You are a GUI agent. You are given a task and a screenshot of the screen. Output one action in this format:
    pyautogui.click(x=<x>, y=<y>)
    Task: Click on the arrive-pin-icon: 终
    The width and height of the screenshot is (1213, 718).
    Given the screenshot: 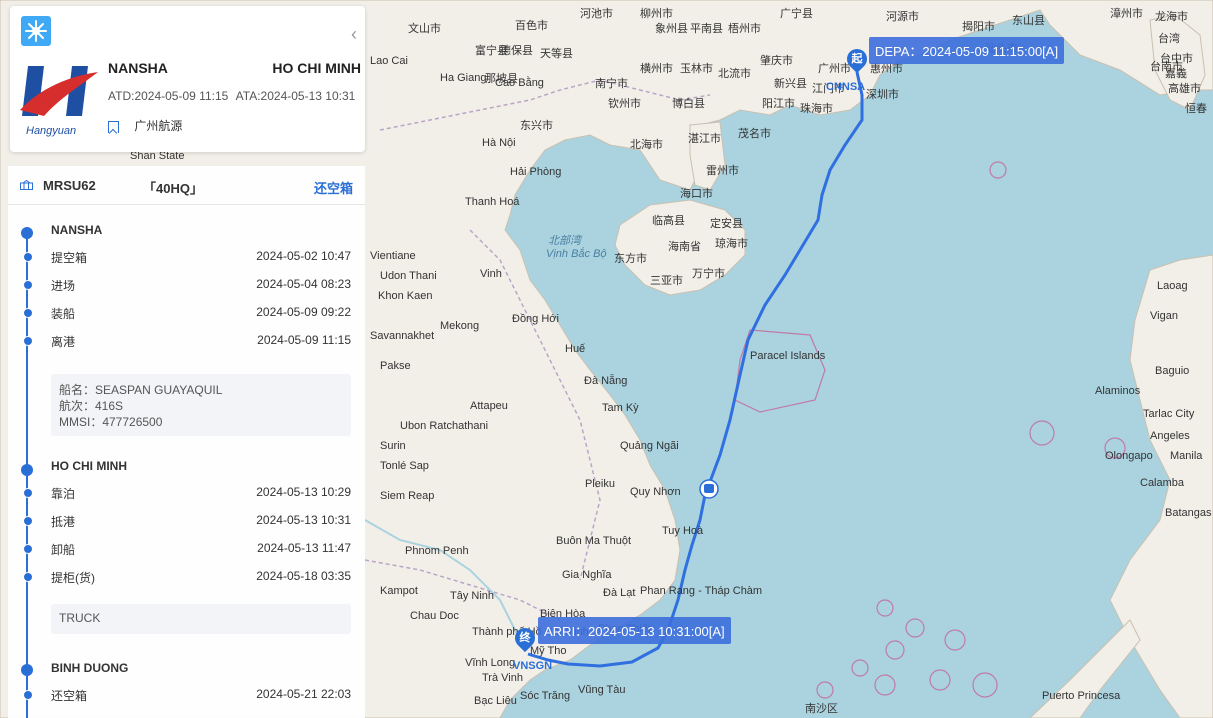 What is the action you would take?
    pyautogui.click(x=525, y=638)
    